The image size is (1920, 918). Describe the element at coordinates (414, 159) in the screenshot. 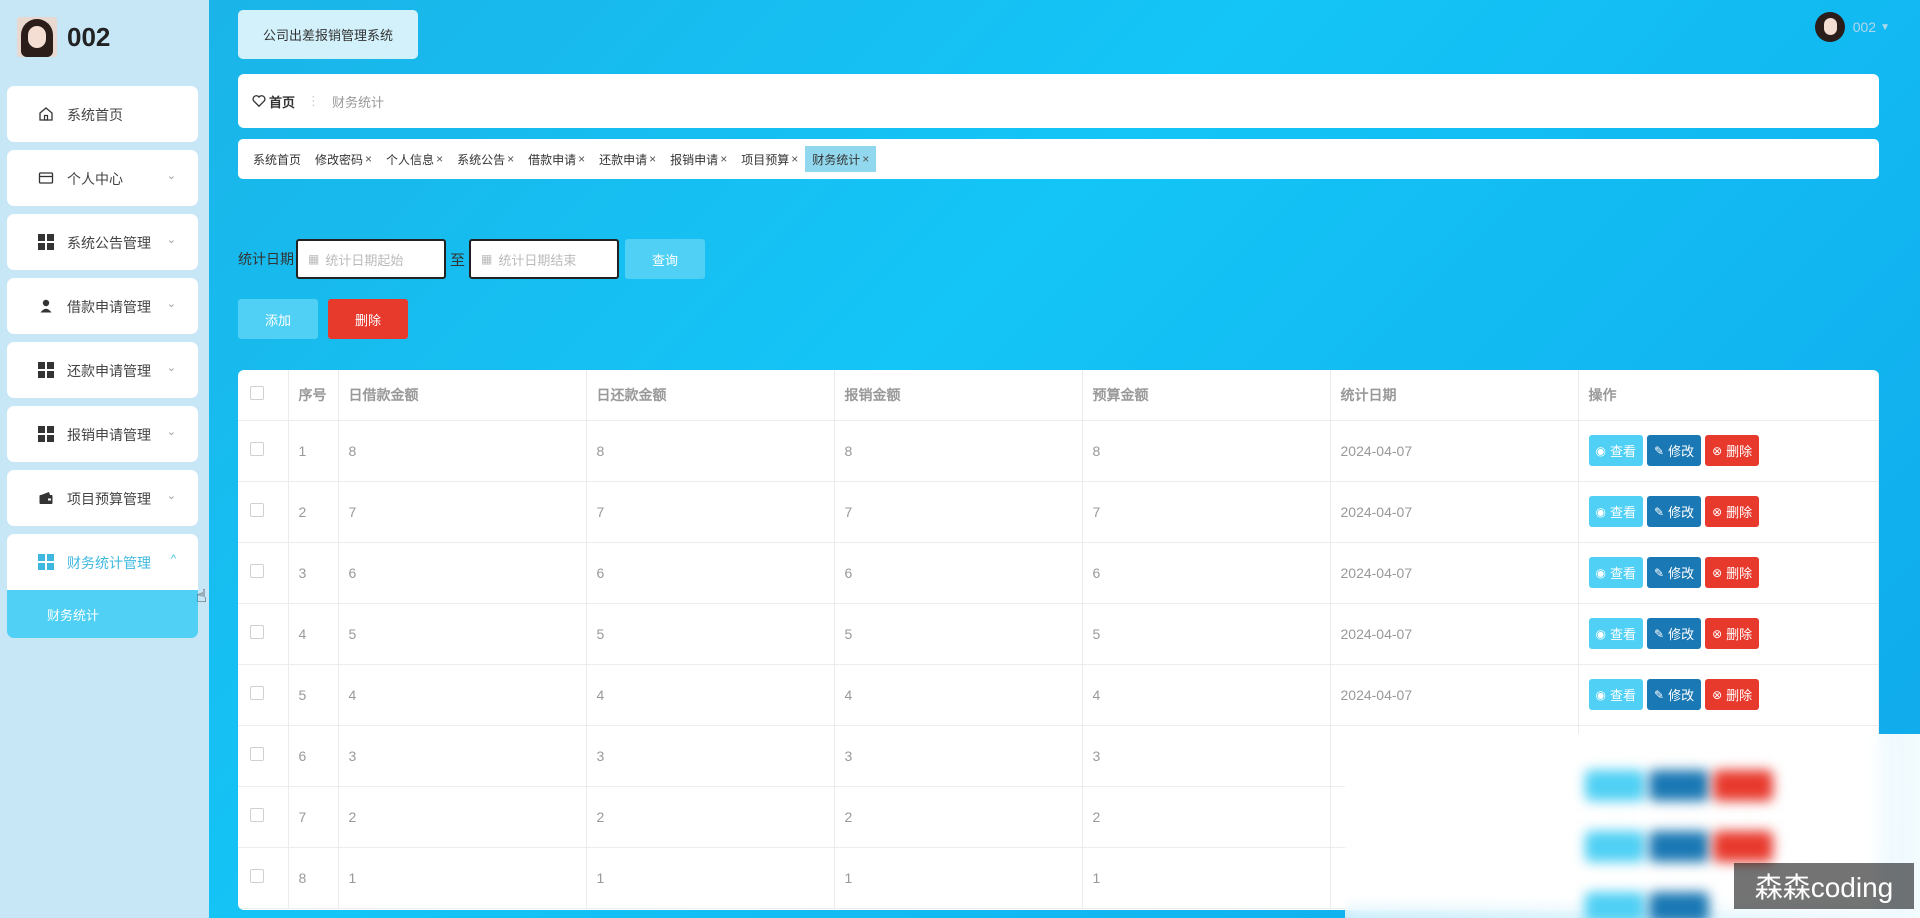

I see `tag-personal-info: 个人信息 ×` at that location.